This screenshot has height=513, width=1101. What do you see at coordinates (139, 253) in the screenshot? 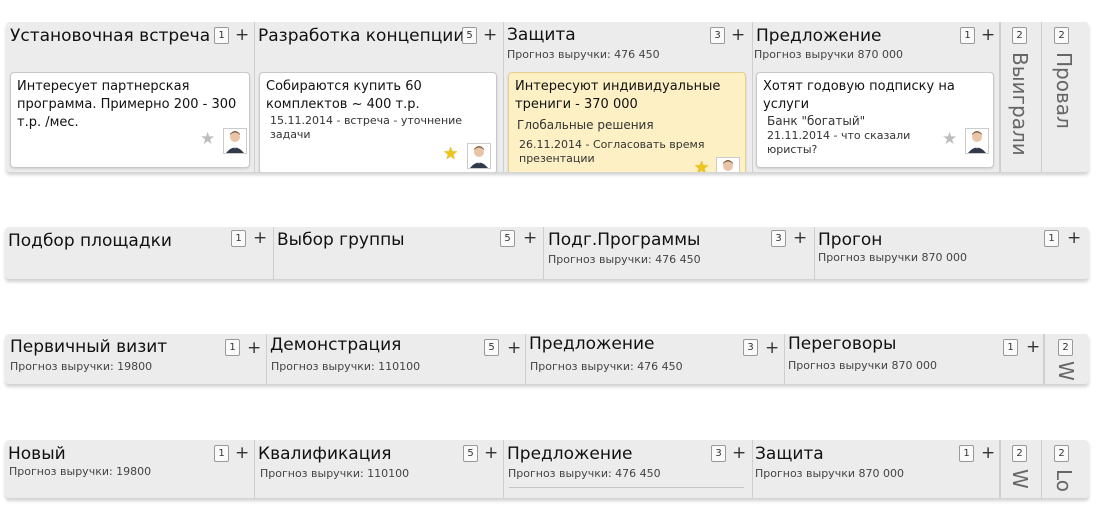
I see `stage-column: Подбор площадки 1 +` at bounding box center [139, 253].